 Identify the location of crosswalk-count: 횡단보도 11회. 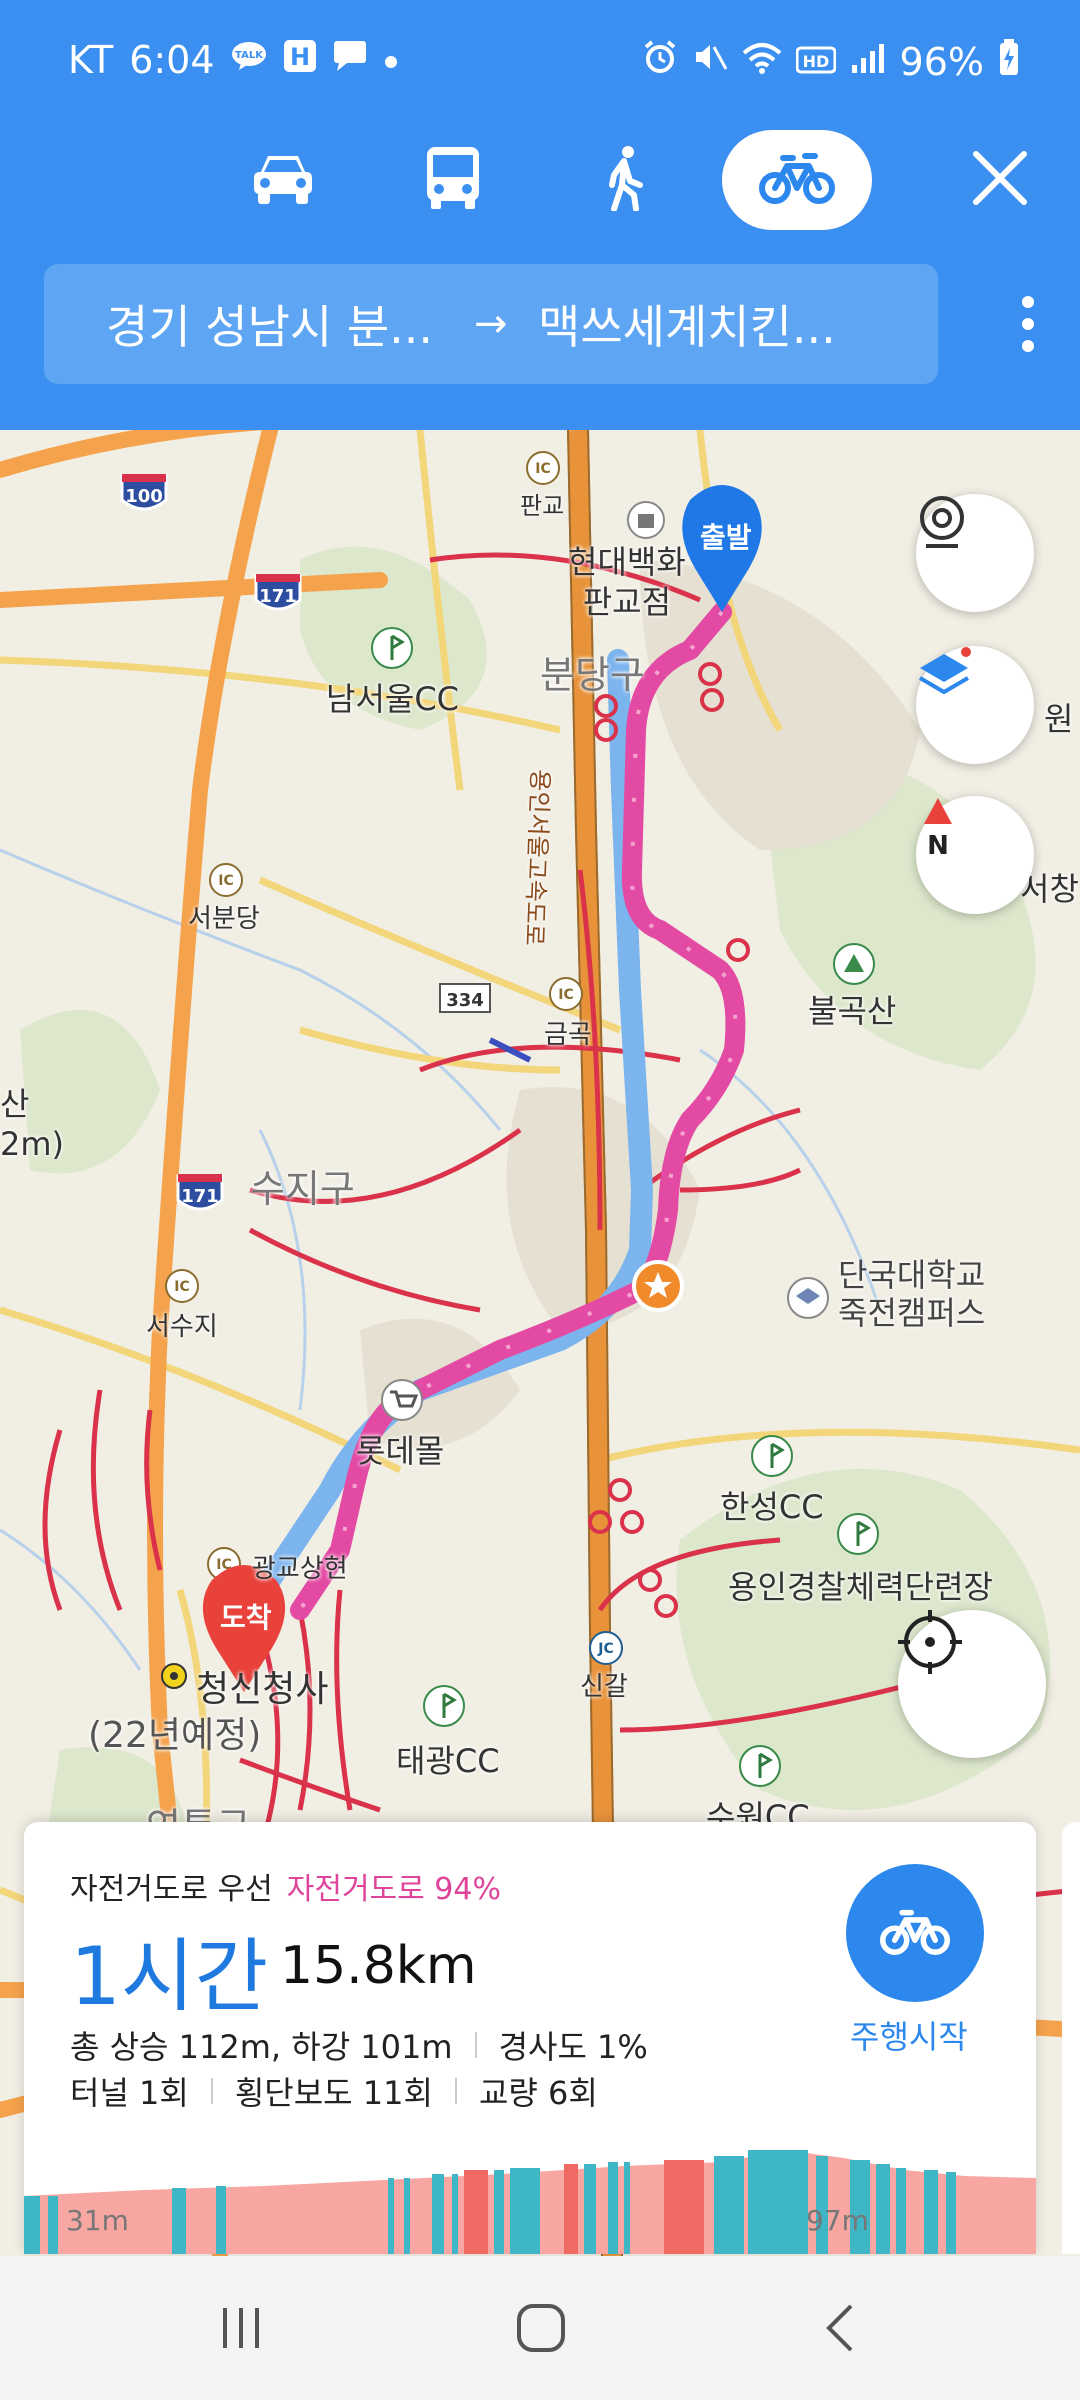
(333, 2093).